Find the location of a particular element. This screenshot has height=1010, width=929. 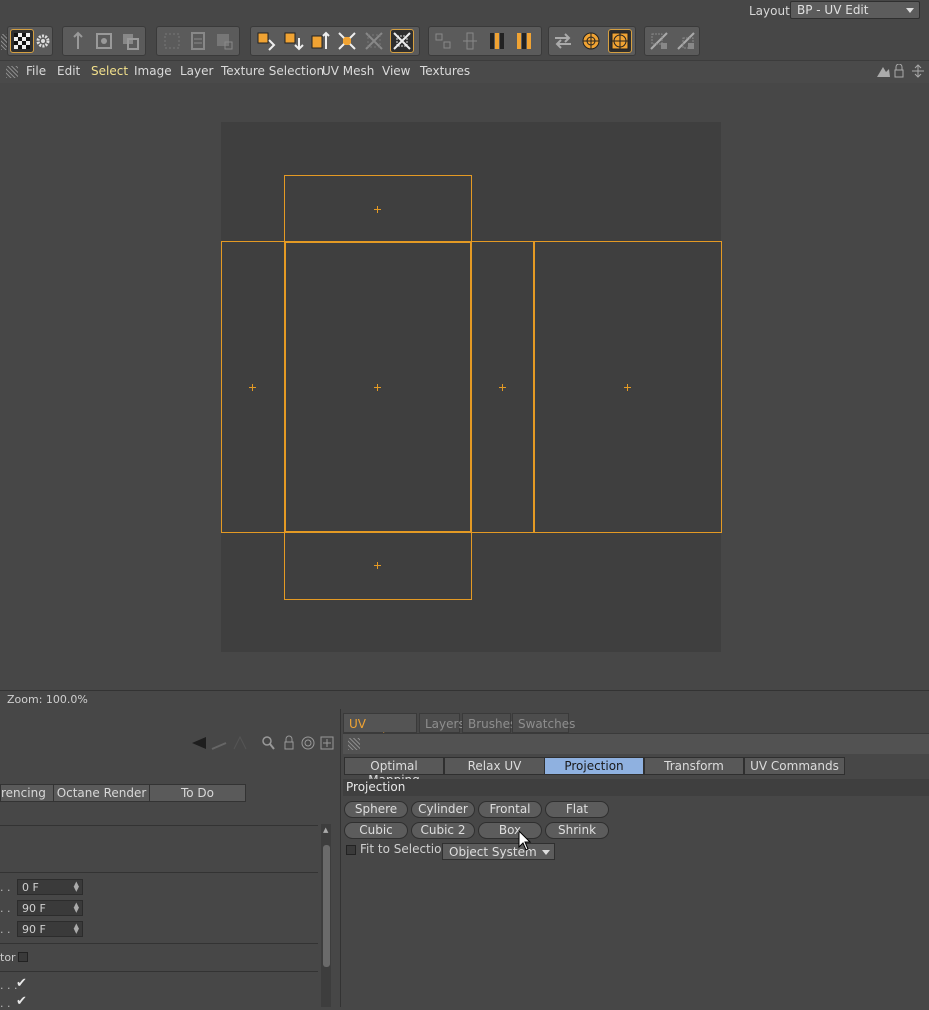

flat-button: Flat is located at coordinates (577, 809).